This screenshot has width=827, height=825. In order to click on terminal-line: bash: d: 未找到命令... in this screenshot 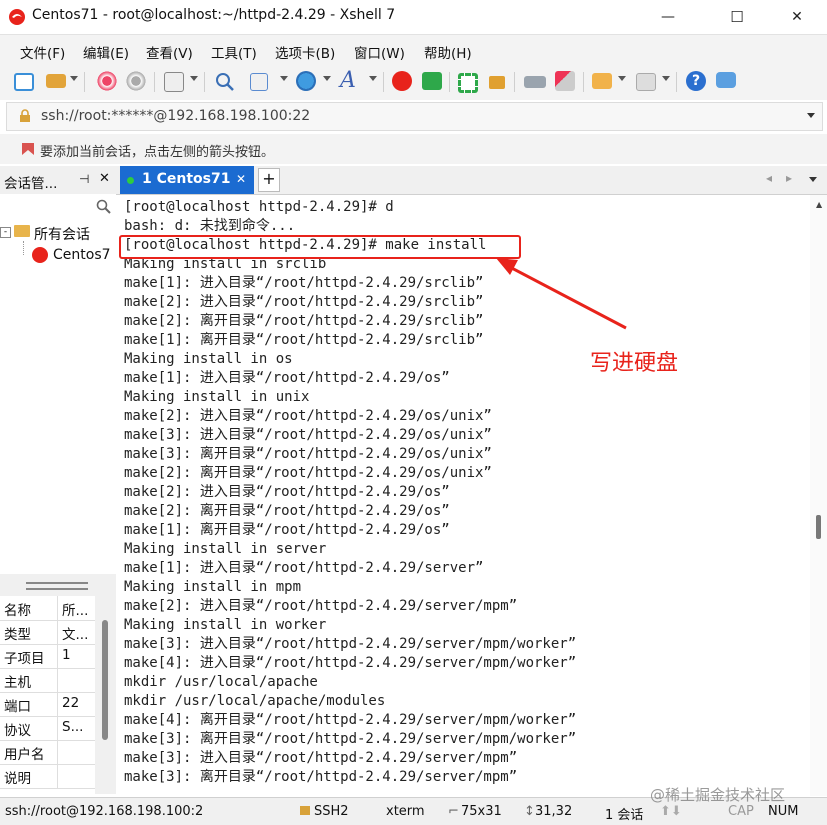, I will do `click(210, 226)`.